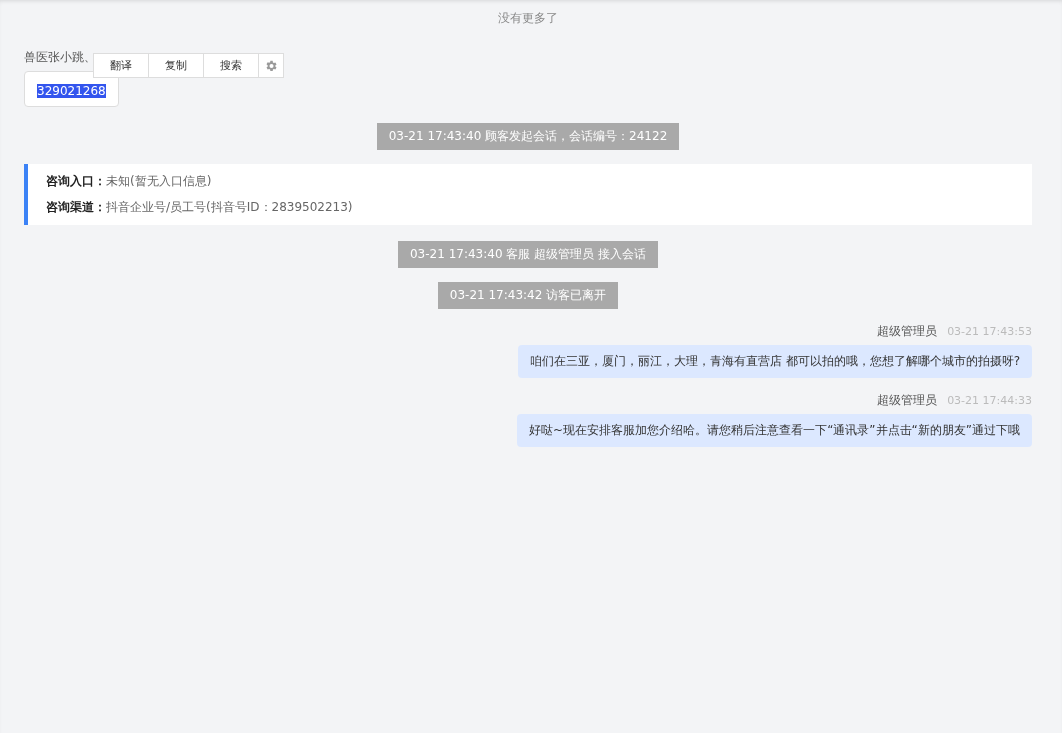 This screenshot has width=1062, height=733. I want to click on message-time: 03-21 17:43:53, so click(989, 331).